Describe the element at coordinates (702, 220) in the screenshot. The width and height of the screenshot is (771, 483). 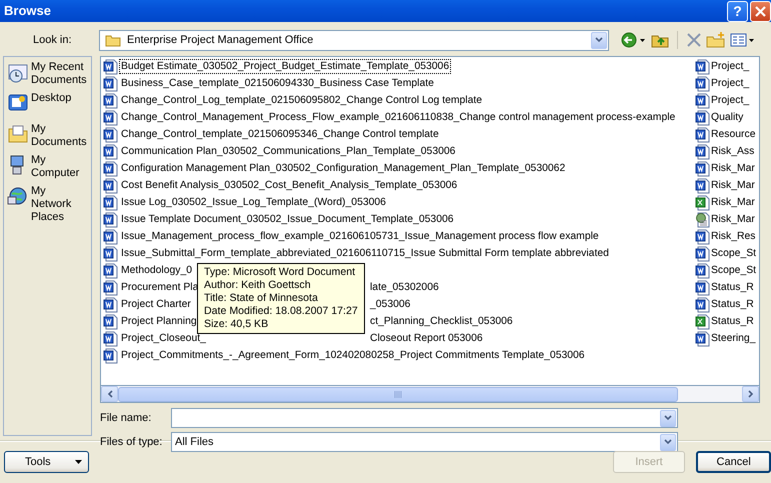
I see `document-icon` at that location.